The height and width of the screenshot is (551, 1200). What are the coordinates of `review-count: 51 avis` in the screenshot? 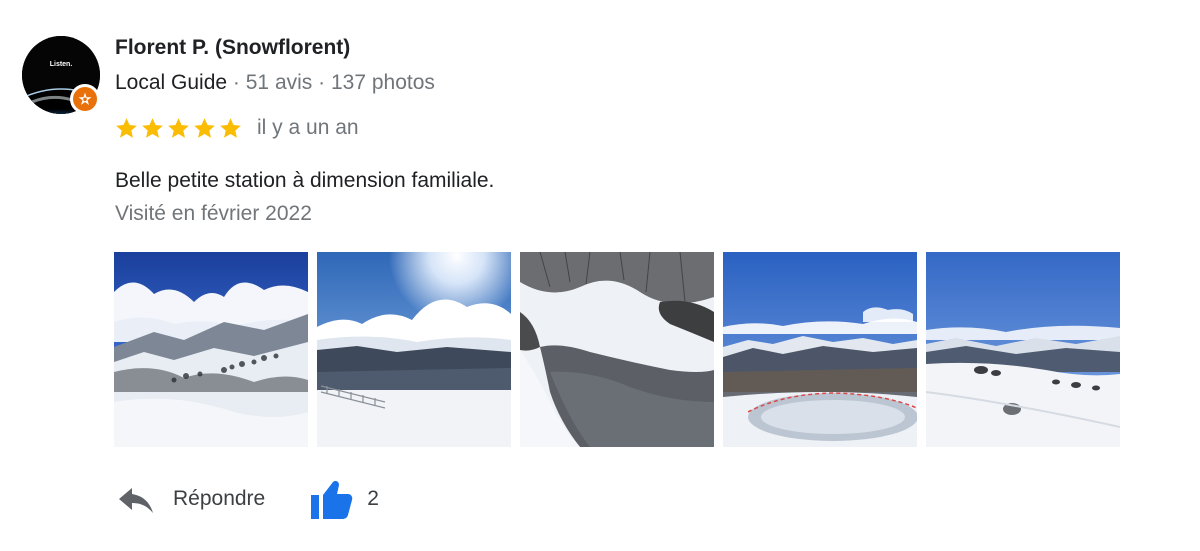 It's located at (279, 82).